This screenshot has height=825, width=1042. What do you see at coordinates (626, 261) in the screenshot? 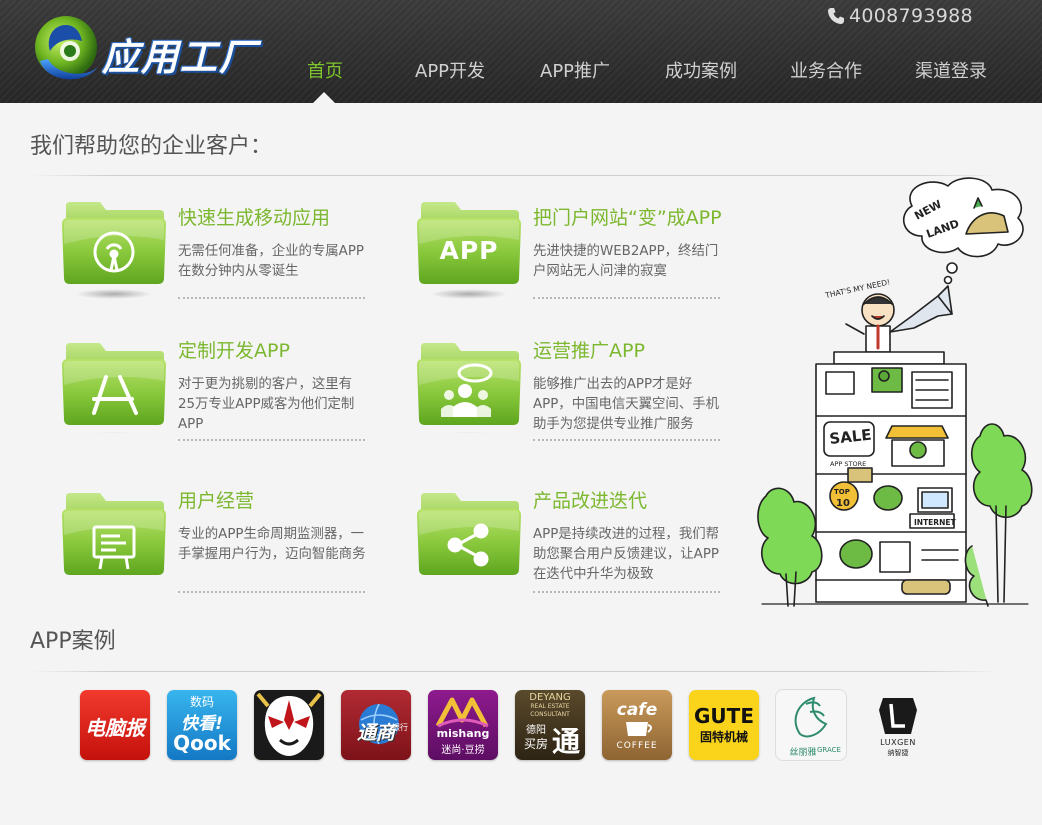
I see `feature-desc: 先进快捷的WEB2APP，终结门户网站无人问津的寂寞` at bounding box center [626, 261].